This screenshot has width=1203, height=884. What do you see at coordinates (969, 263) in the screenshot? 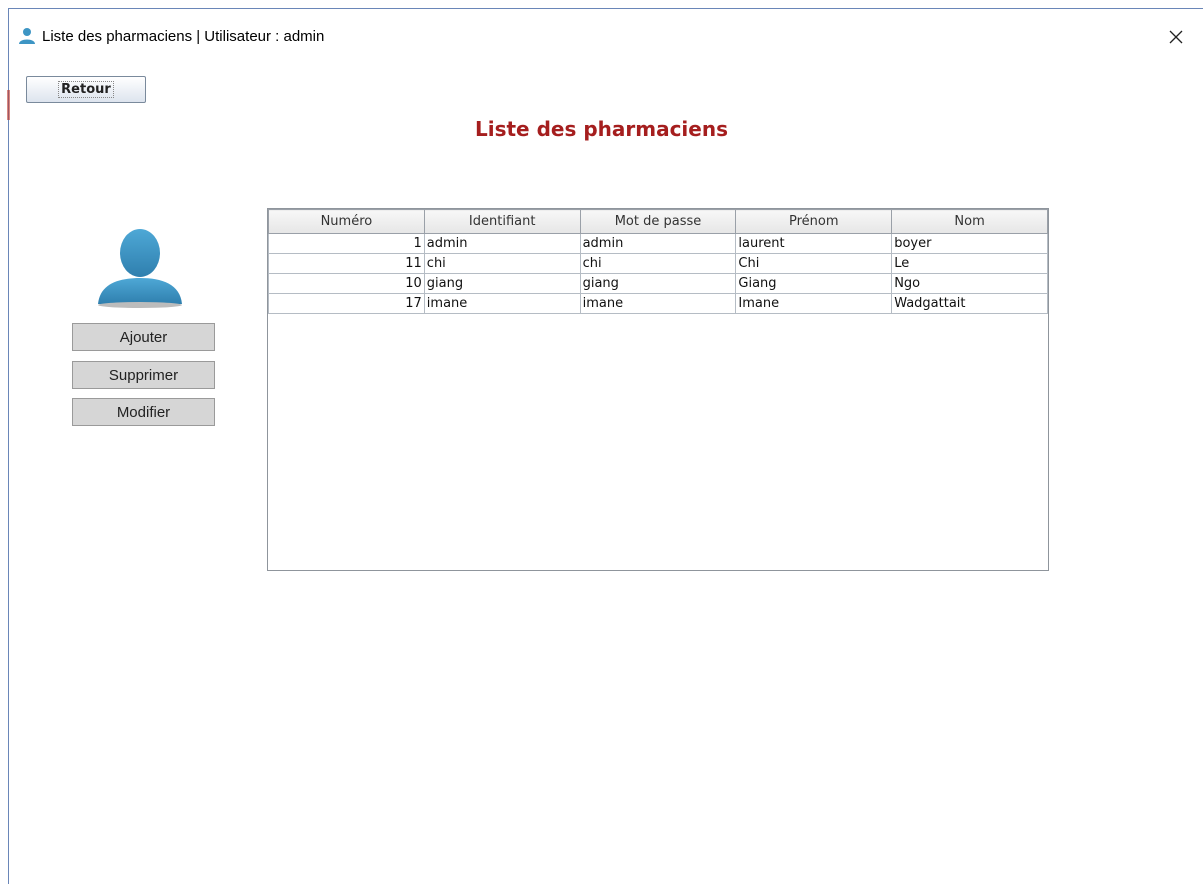
I see `cell-nom: Le` at bounding box center [969, 263].